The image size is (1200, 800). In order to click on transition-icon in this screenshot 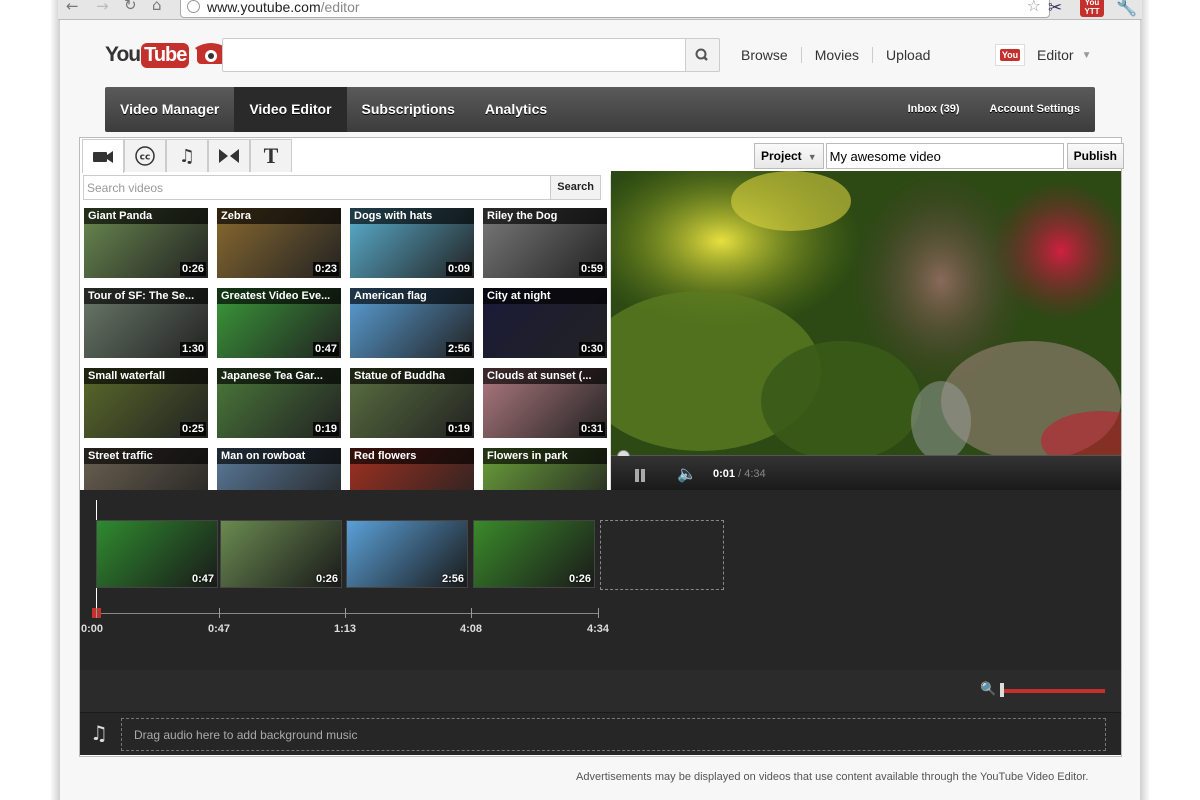, I will do `click(229, 155)`.